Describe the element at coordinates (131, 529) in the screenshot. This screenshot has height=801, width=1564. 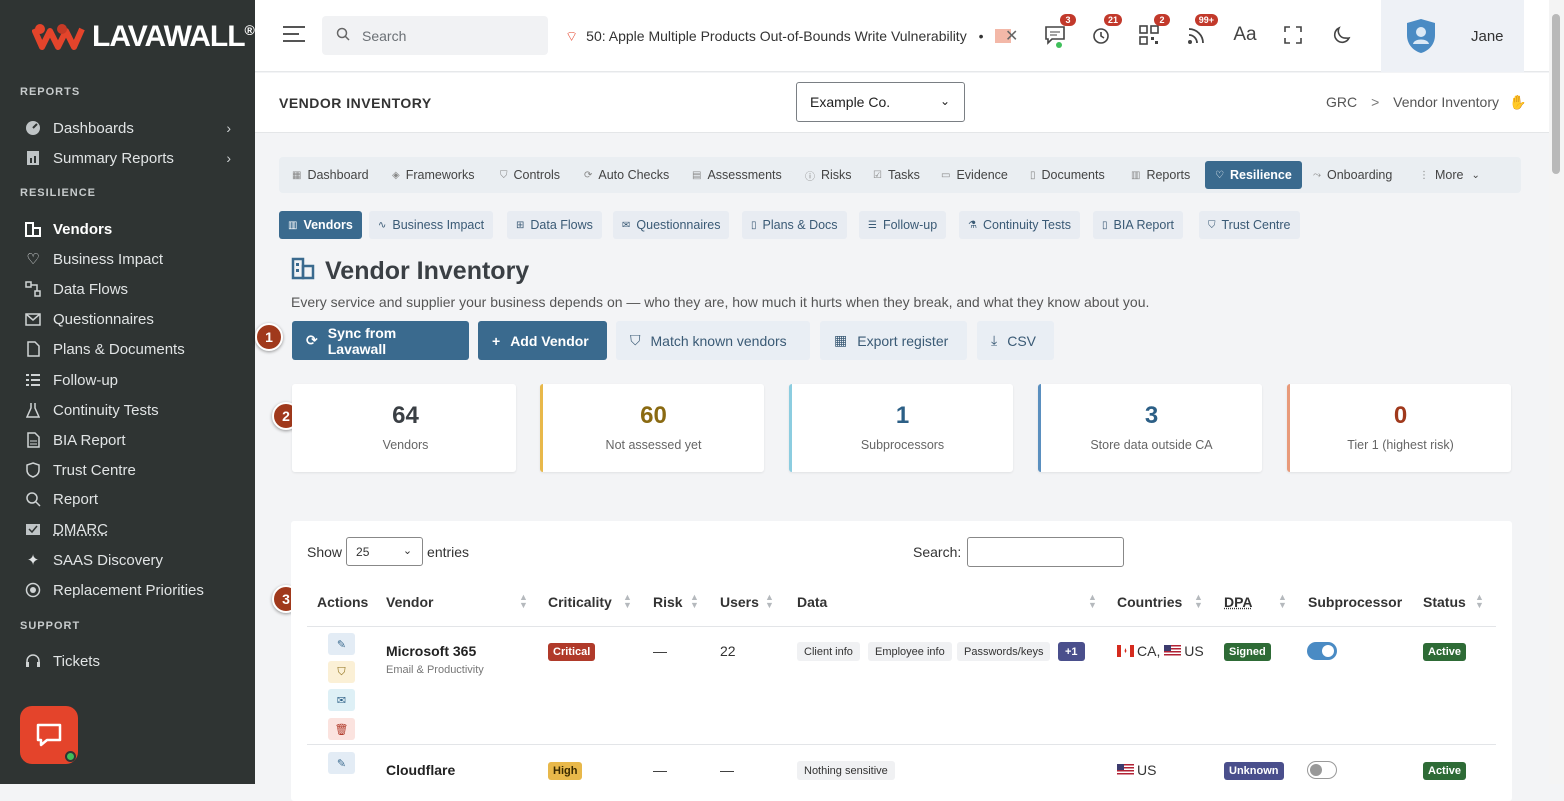
I see `sidebar-item-dmarc: DMARC` at that location.